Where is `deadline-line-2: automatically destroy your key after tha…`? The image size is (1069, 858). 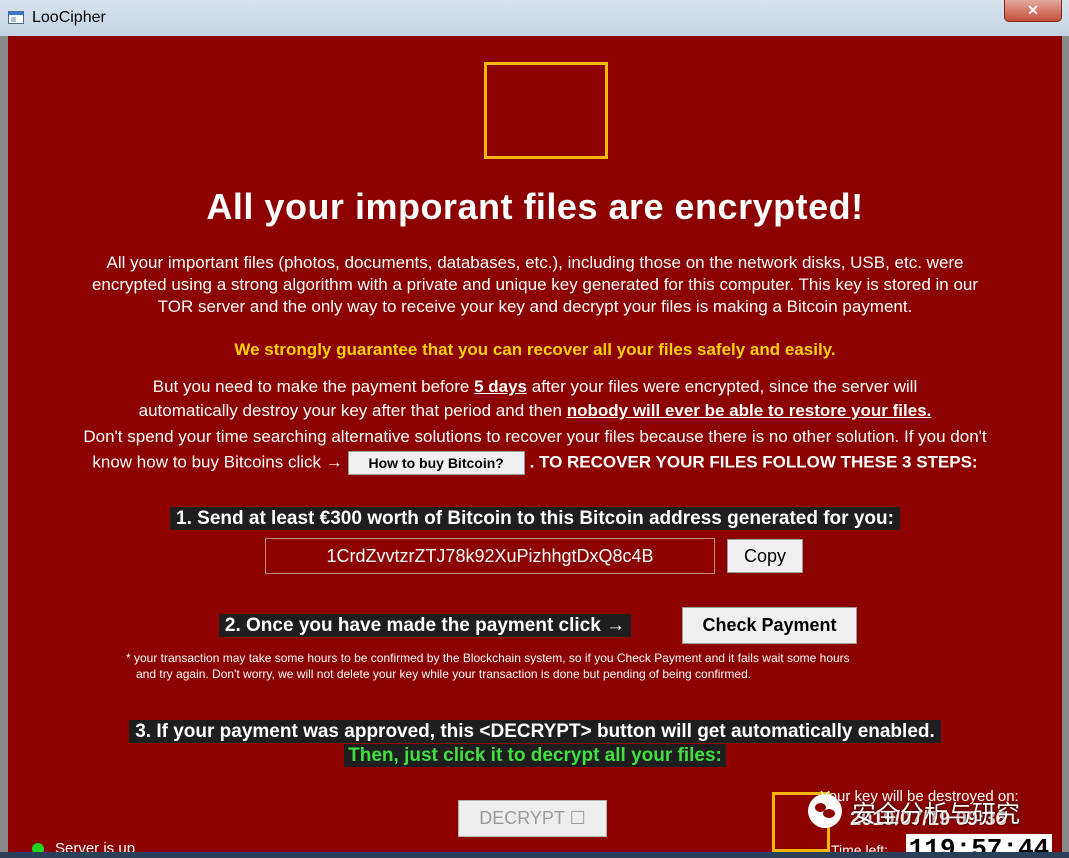
deadline-line-2: automatically destroy your key after tha… is located at coordinates (535, 411).